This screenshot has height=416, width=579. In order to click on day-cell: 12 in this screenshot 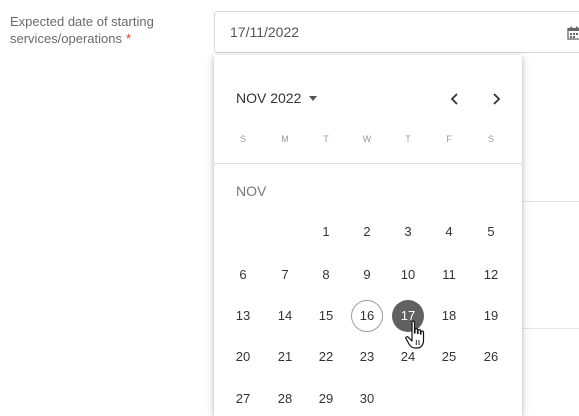, I will do `click(491, 275)`.